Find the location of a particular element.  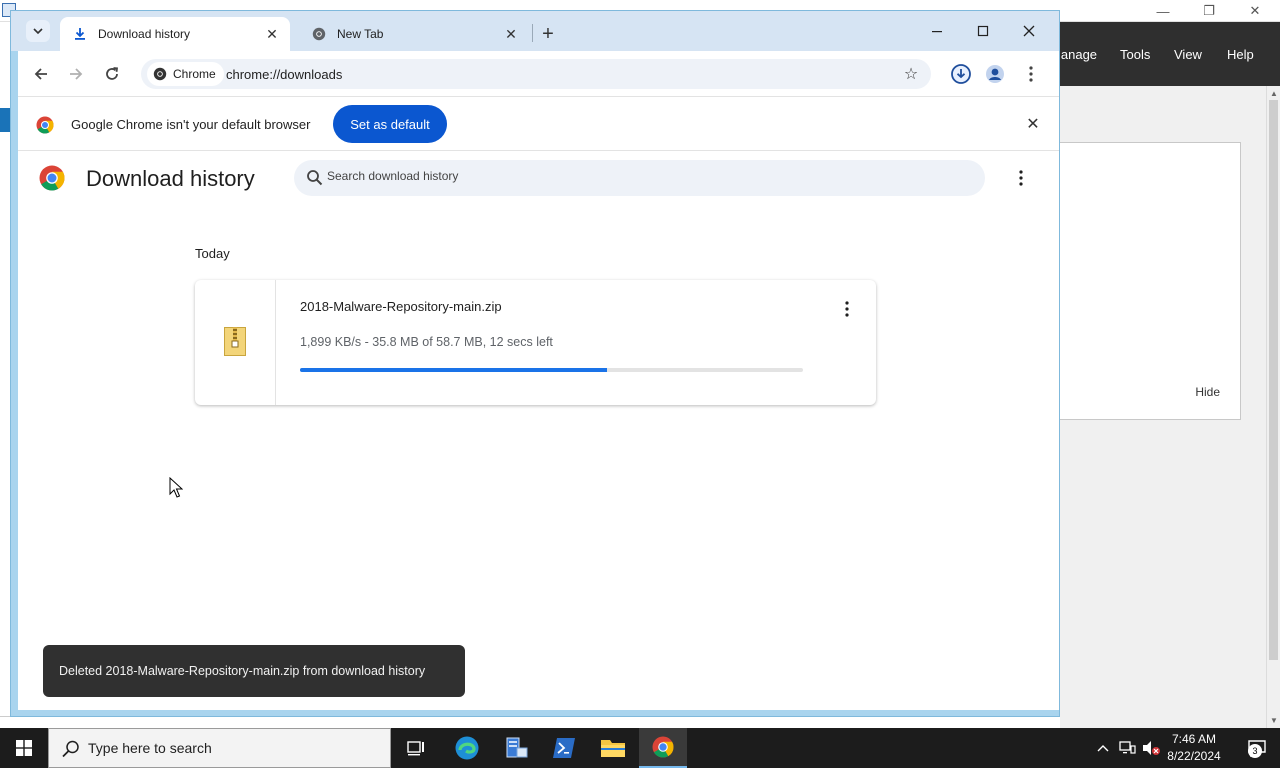

bg-scroll-thumb is located at coordinates (1273, 380).